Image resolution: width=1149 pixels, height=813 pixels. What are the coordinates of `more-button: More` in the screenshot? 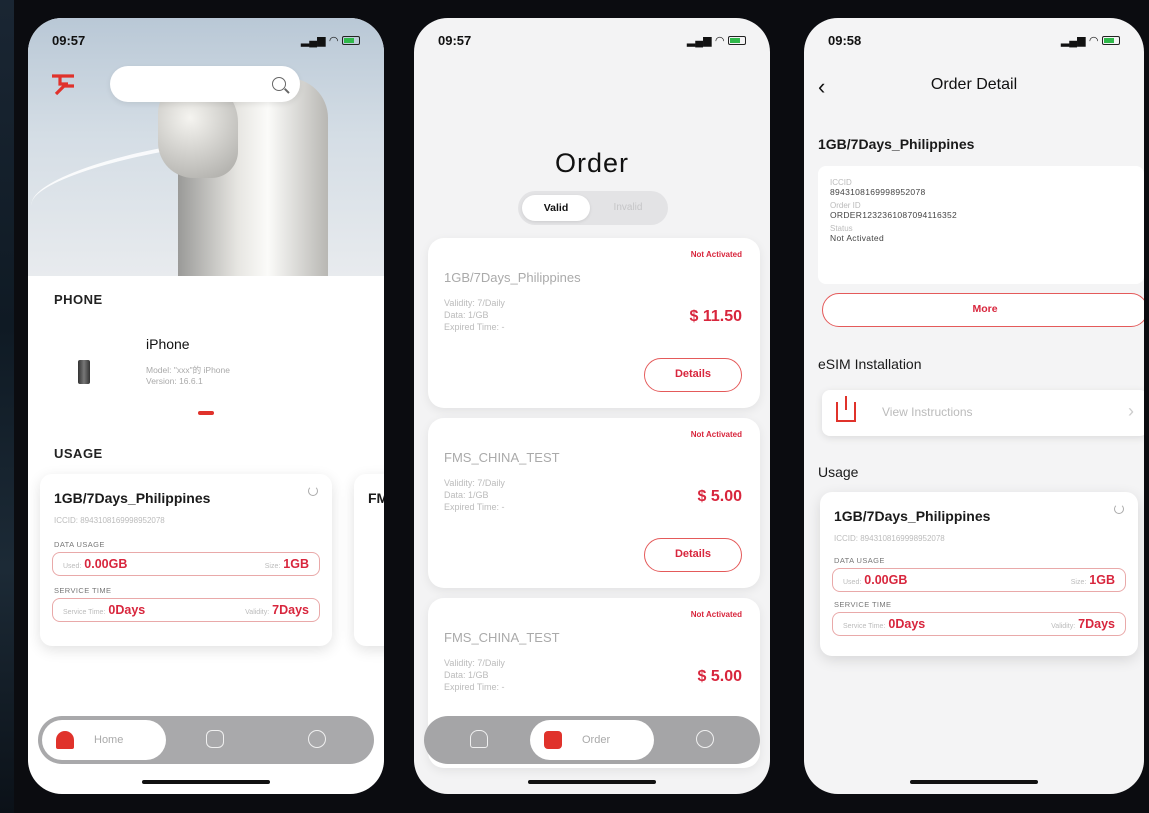 It's located at (983, 310).